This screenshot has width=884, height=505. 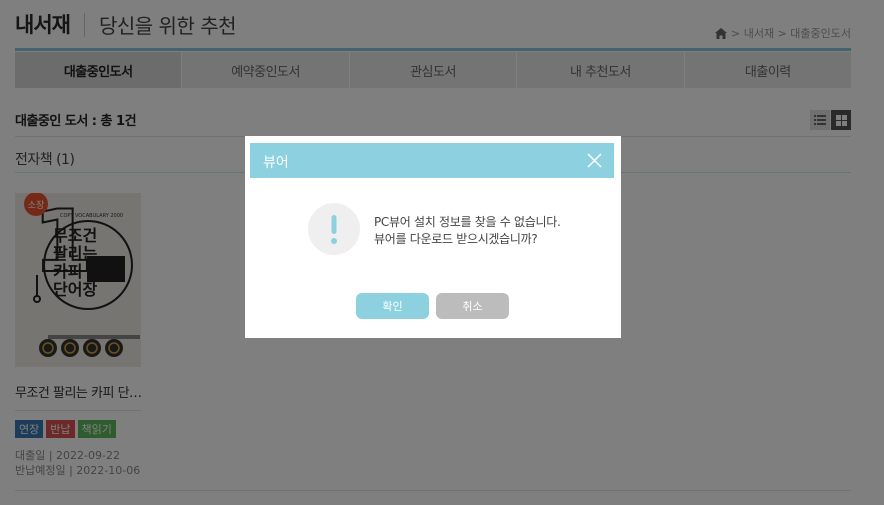 What do you see at coordinates (594, 160) in the screenshot?
I see `close-icon` at bounding box center [594, 160].